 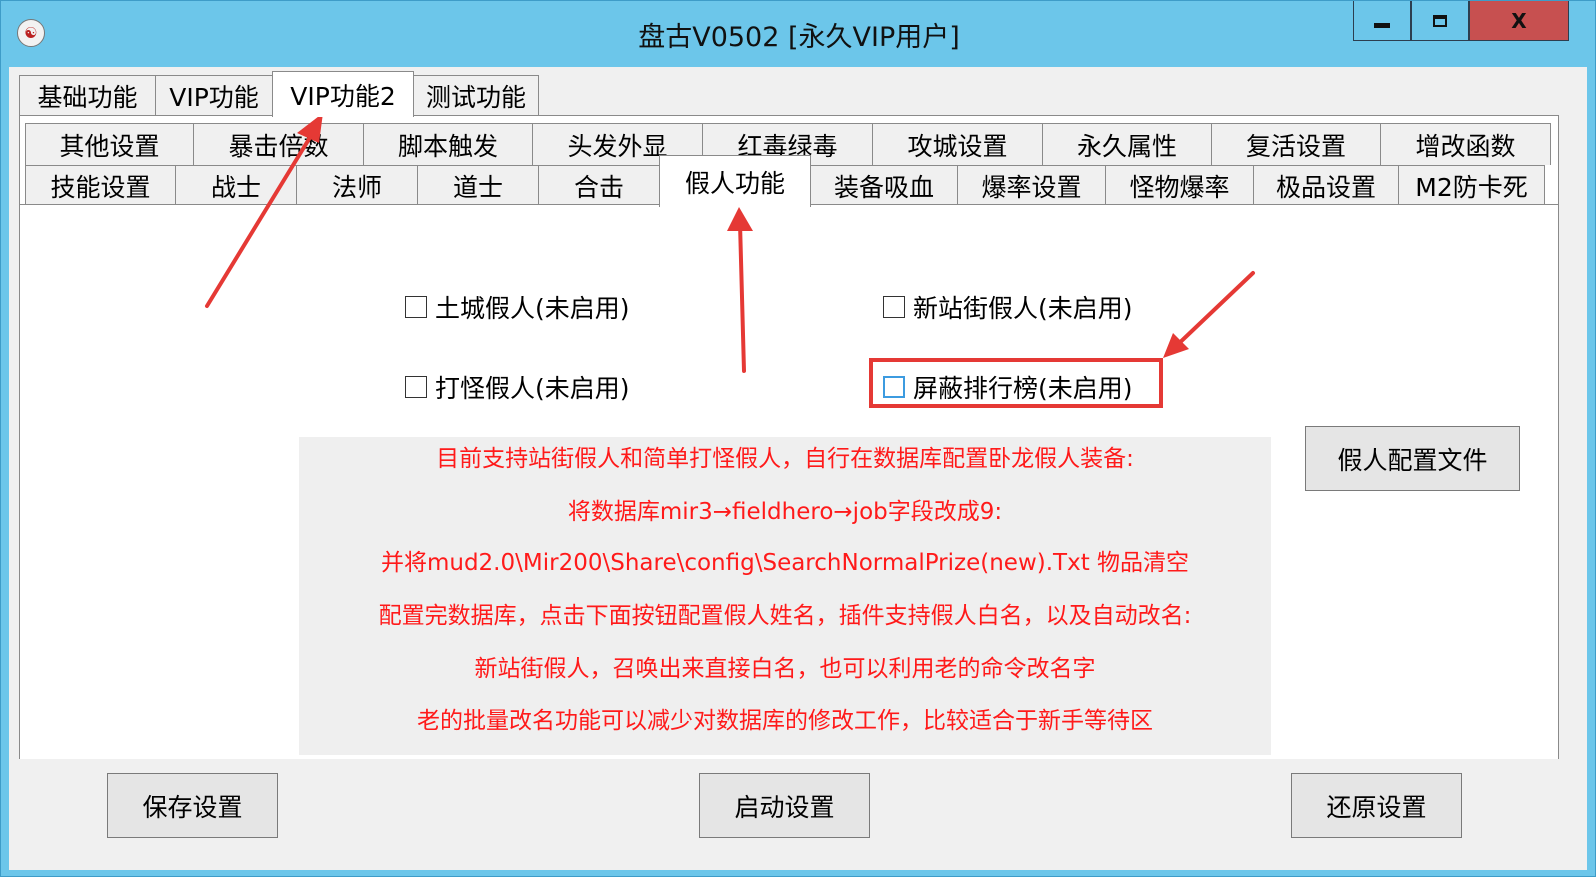 What do you see at coordinates (1016, 383) in the screenshot?
I see `annotation-highlight-box` at bounding box center [1016, 383].